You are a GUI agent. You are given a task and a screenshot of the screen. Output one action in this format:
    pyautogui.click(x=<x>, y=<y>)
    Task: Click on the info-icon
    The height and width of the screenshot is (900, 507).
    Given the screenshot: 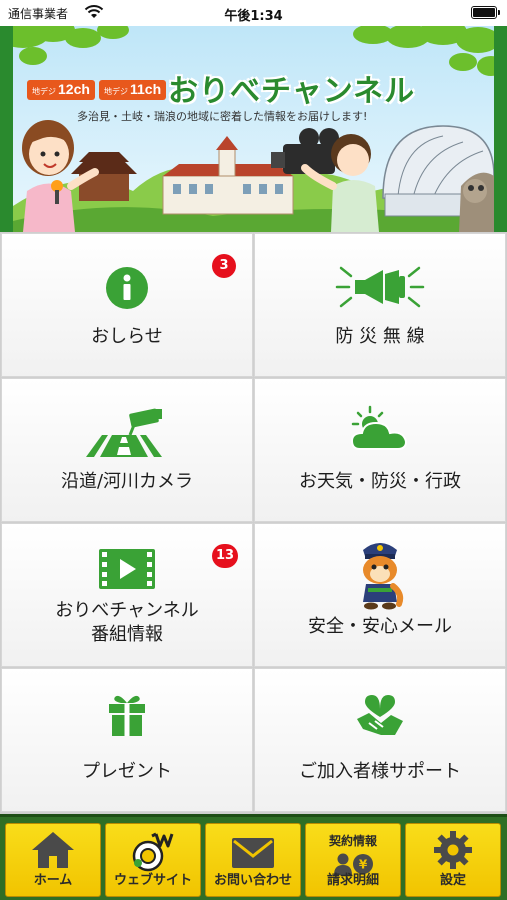 What is the action you would take?
    pyautogui.click(x=127, y=288)
    